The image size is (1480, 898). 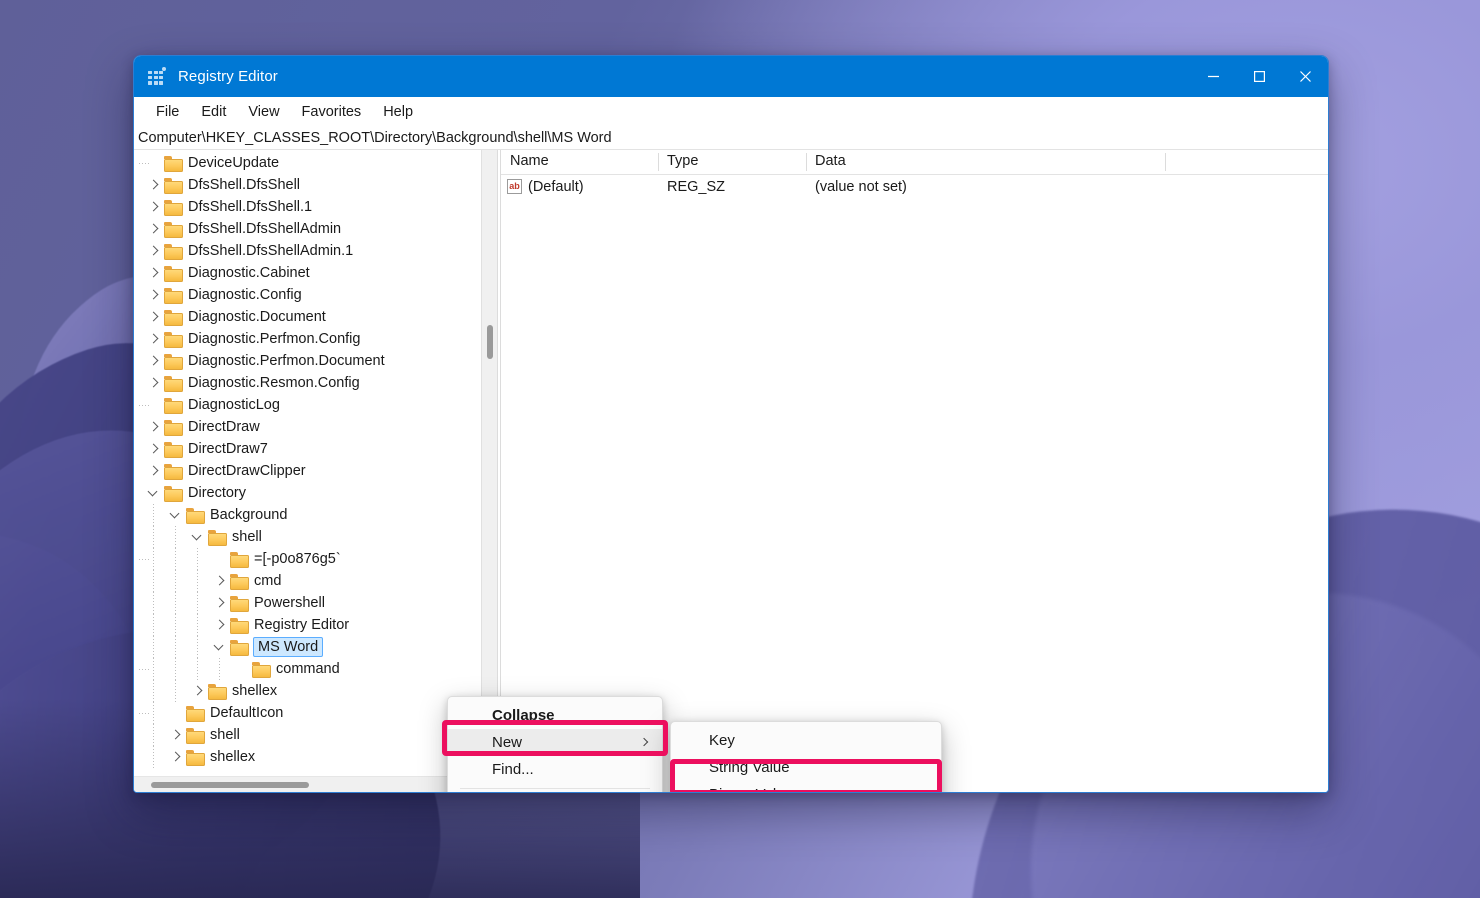 I want to click on tree-item-label: MS Word, so click(x=288, y=647).